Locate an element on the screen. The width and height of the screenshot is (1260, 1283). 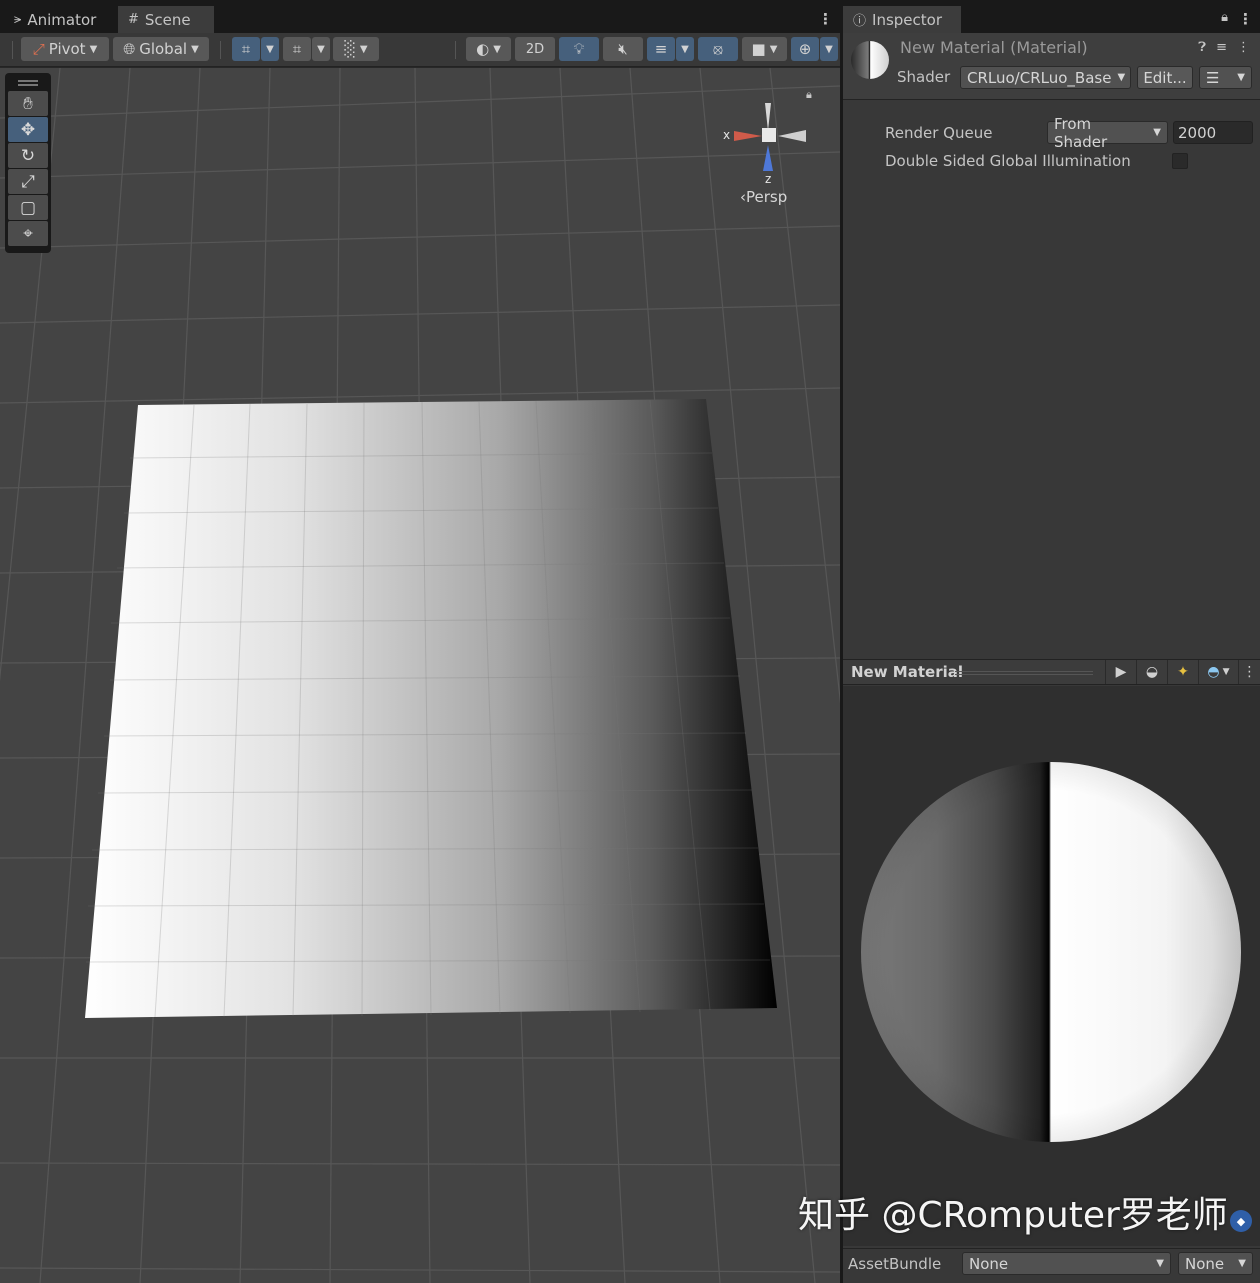
gizmo-center-cube is located at coordinates (769, 135).